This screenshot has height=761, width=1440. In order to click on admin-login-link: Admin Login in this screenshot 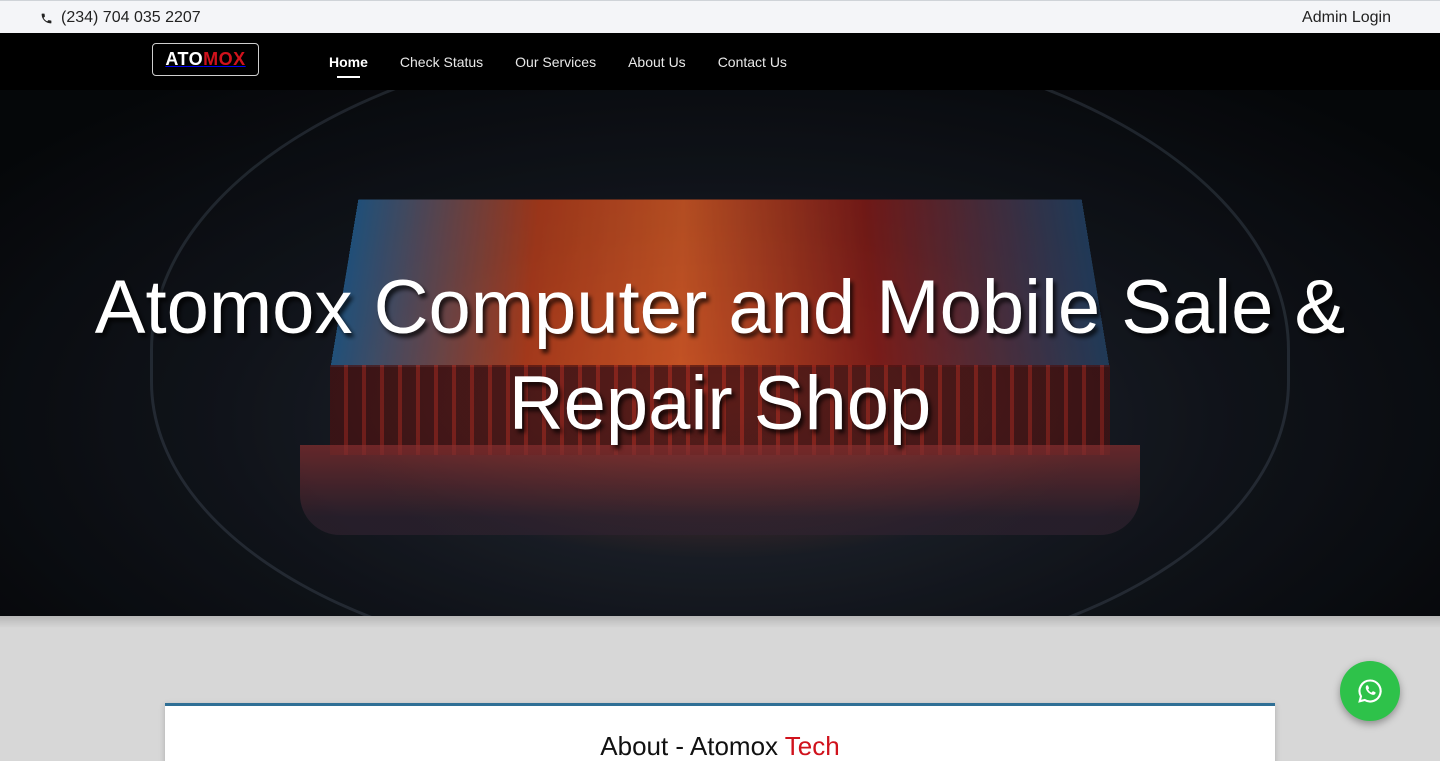, I will do `click(1346, 18)`.